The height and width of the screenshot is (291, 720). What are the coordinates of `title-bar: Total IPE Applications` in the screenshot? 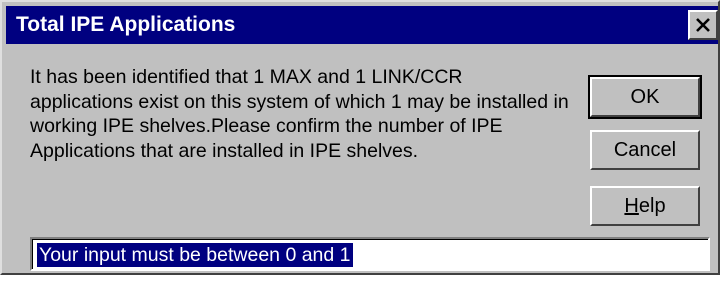 It's located at (362, 25).